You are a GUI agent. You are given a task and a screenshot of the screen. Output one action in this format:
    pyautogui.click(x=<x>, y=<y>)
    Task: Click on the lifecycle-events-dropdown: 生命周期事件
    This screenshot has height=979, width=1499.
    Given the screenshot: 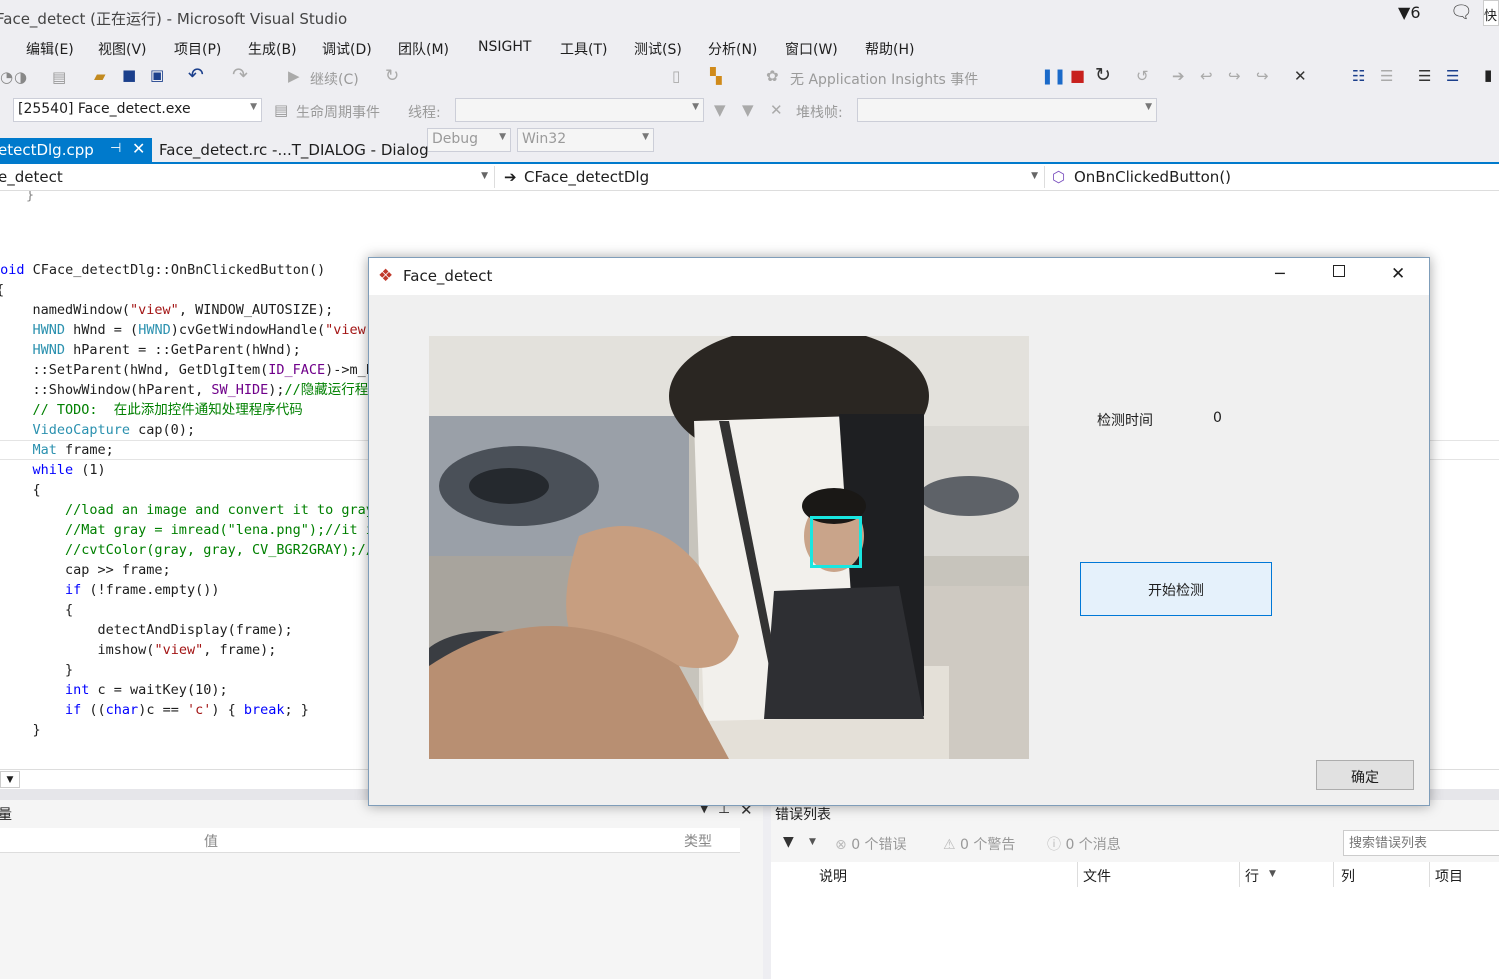 What is the action you would take?
    pyautogui.click(x=338, y=112)
    